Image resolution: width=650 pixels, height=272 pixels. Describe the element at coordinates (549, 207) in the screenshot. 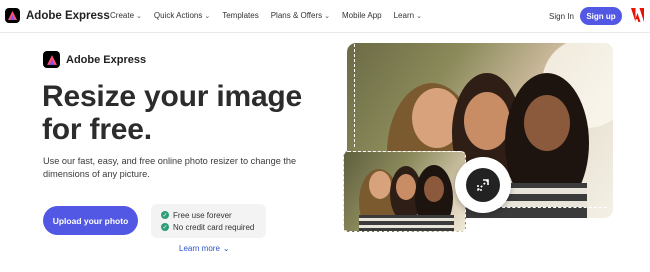

I see `resize-guide-horizontal` at that location.